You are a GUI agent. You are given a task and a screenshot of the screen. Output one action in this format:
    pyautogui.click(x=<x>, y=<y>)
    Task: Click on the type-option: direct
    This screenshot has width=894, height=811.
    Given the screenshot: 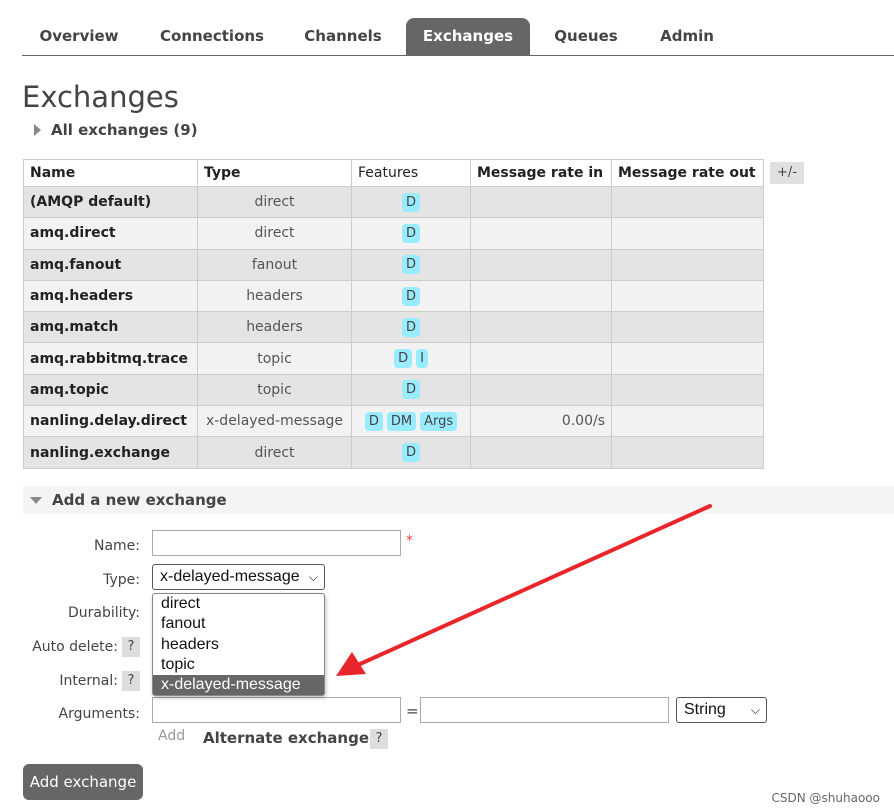 What is the action you would take?
    pyautogui.click(x=238, y=604)
    